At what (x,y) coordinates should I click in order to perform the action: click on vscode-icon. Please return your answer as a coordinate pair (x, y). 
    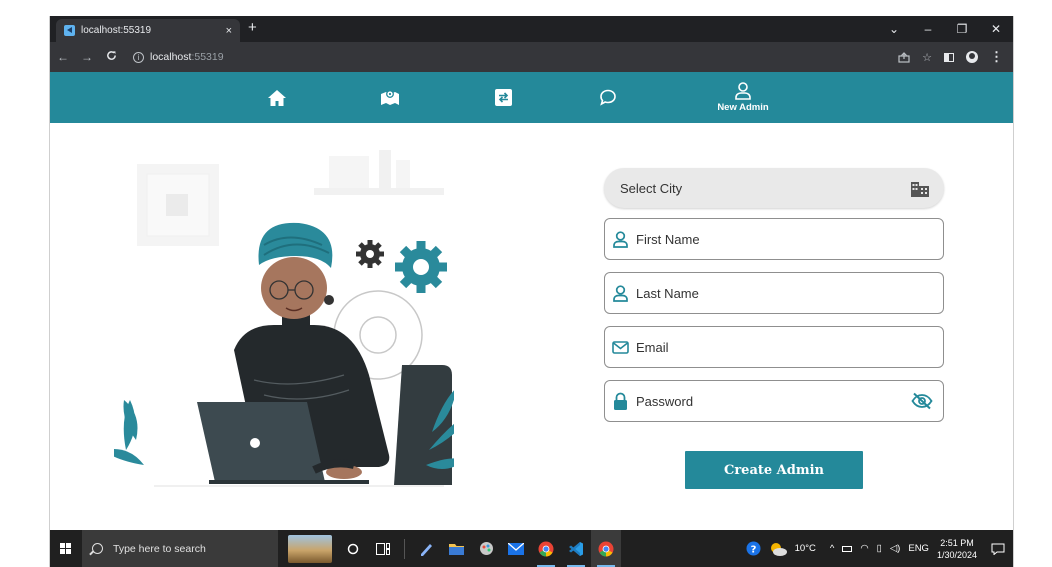
    Looking at the image, I should click on (576, 548).